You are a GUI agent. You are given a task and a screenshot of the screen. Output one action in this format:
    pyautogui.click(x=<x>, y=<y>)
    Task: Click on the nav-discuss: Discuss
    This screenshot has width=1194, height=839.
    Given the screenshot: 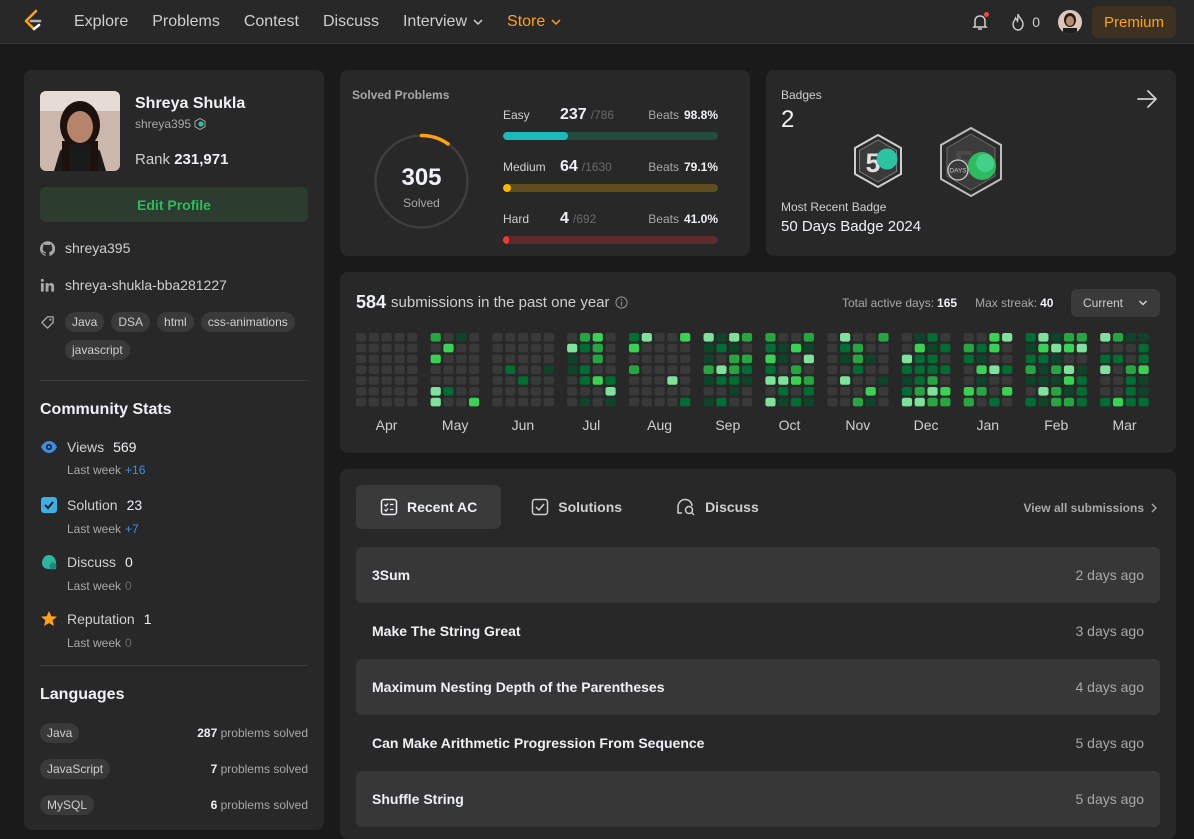 What is the action you would take?
    pyautogui.click(x=351, y=22)
    